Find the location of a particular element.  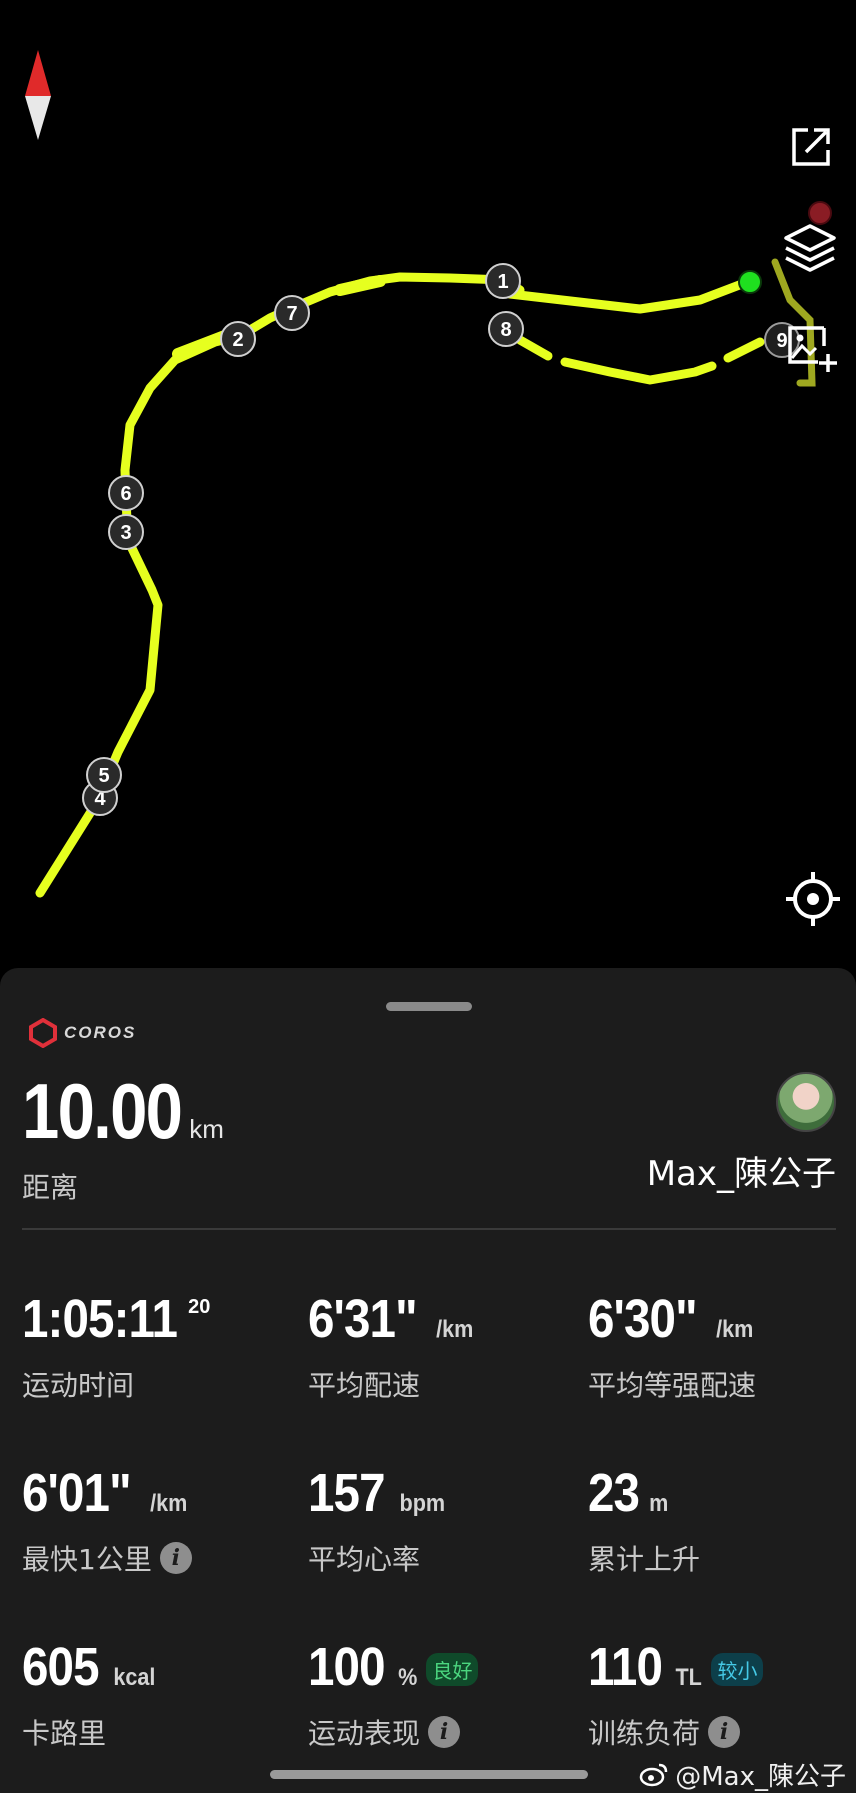

stat-label-row: 累计上升 is located at coordinates (722, 1558).